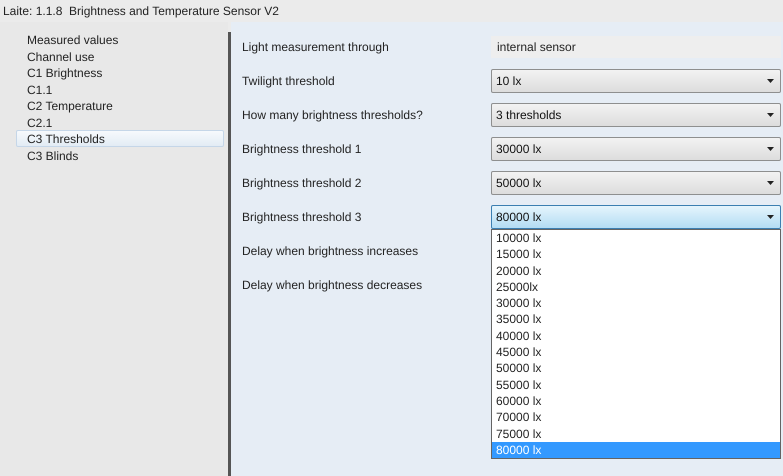 The image size is (783, 476). I want to click on dropdown-option: 50000 lx, so click(636, 368).